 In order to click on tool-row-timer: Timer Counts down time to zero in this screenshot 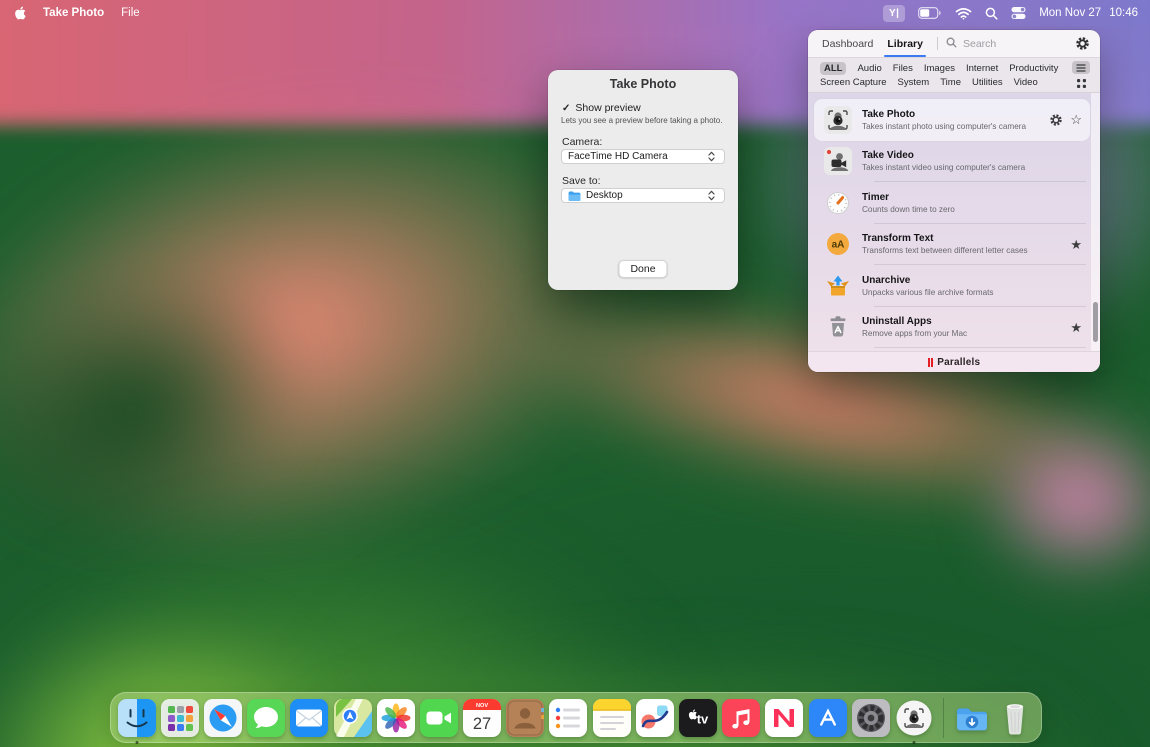, I will do `click(952, 203)`.